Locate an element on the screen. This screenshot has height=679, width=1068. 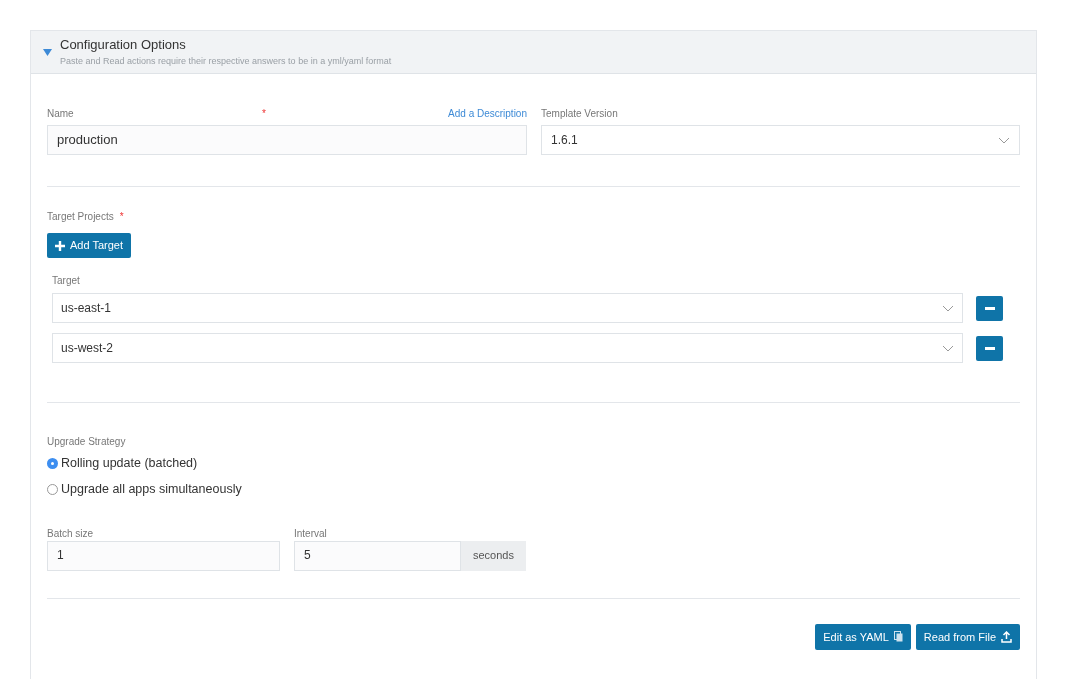
field-label: Target Projects is located at coordinates (80, 216).